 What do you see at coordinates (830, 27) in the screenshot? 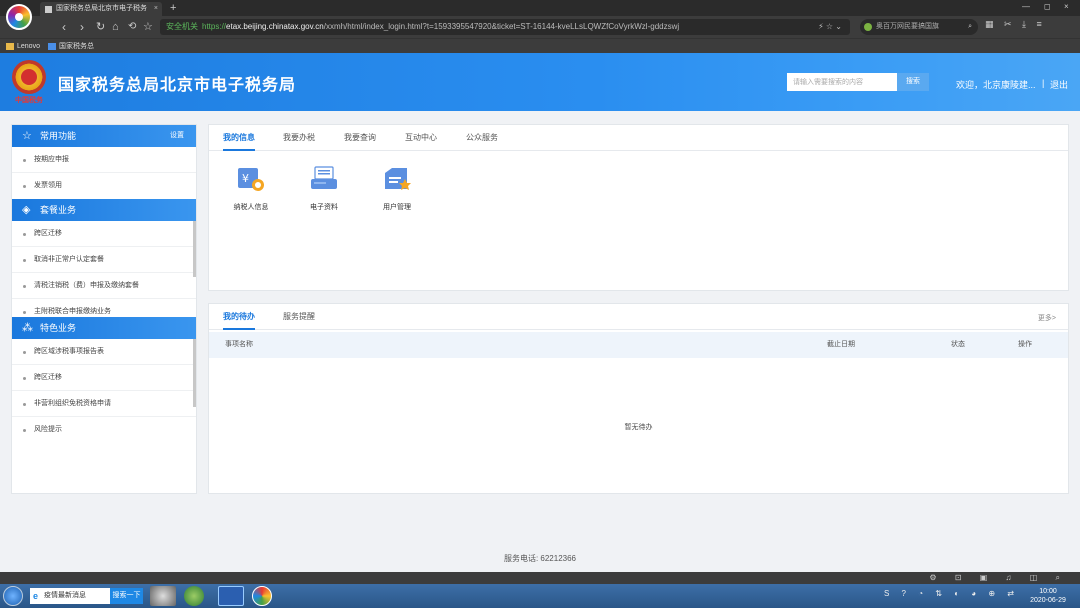
I see `address-bar-icons: ⚡ ☆ ⌄` at bounding box center [830, 27].